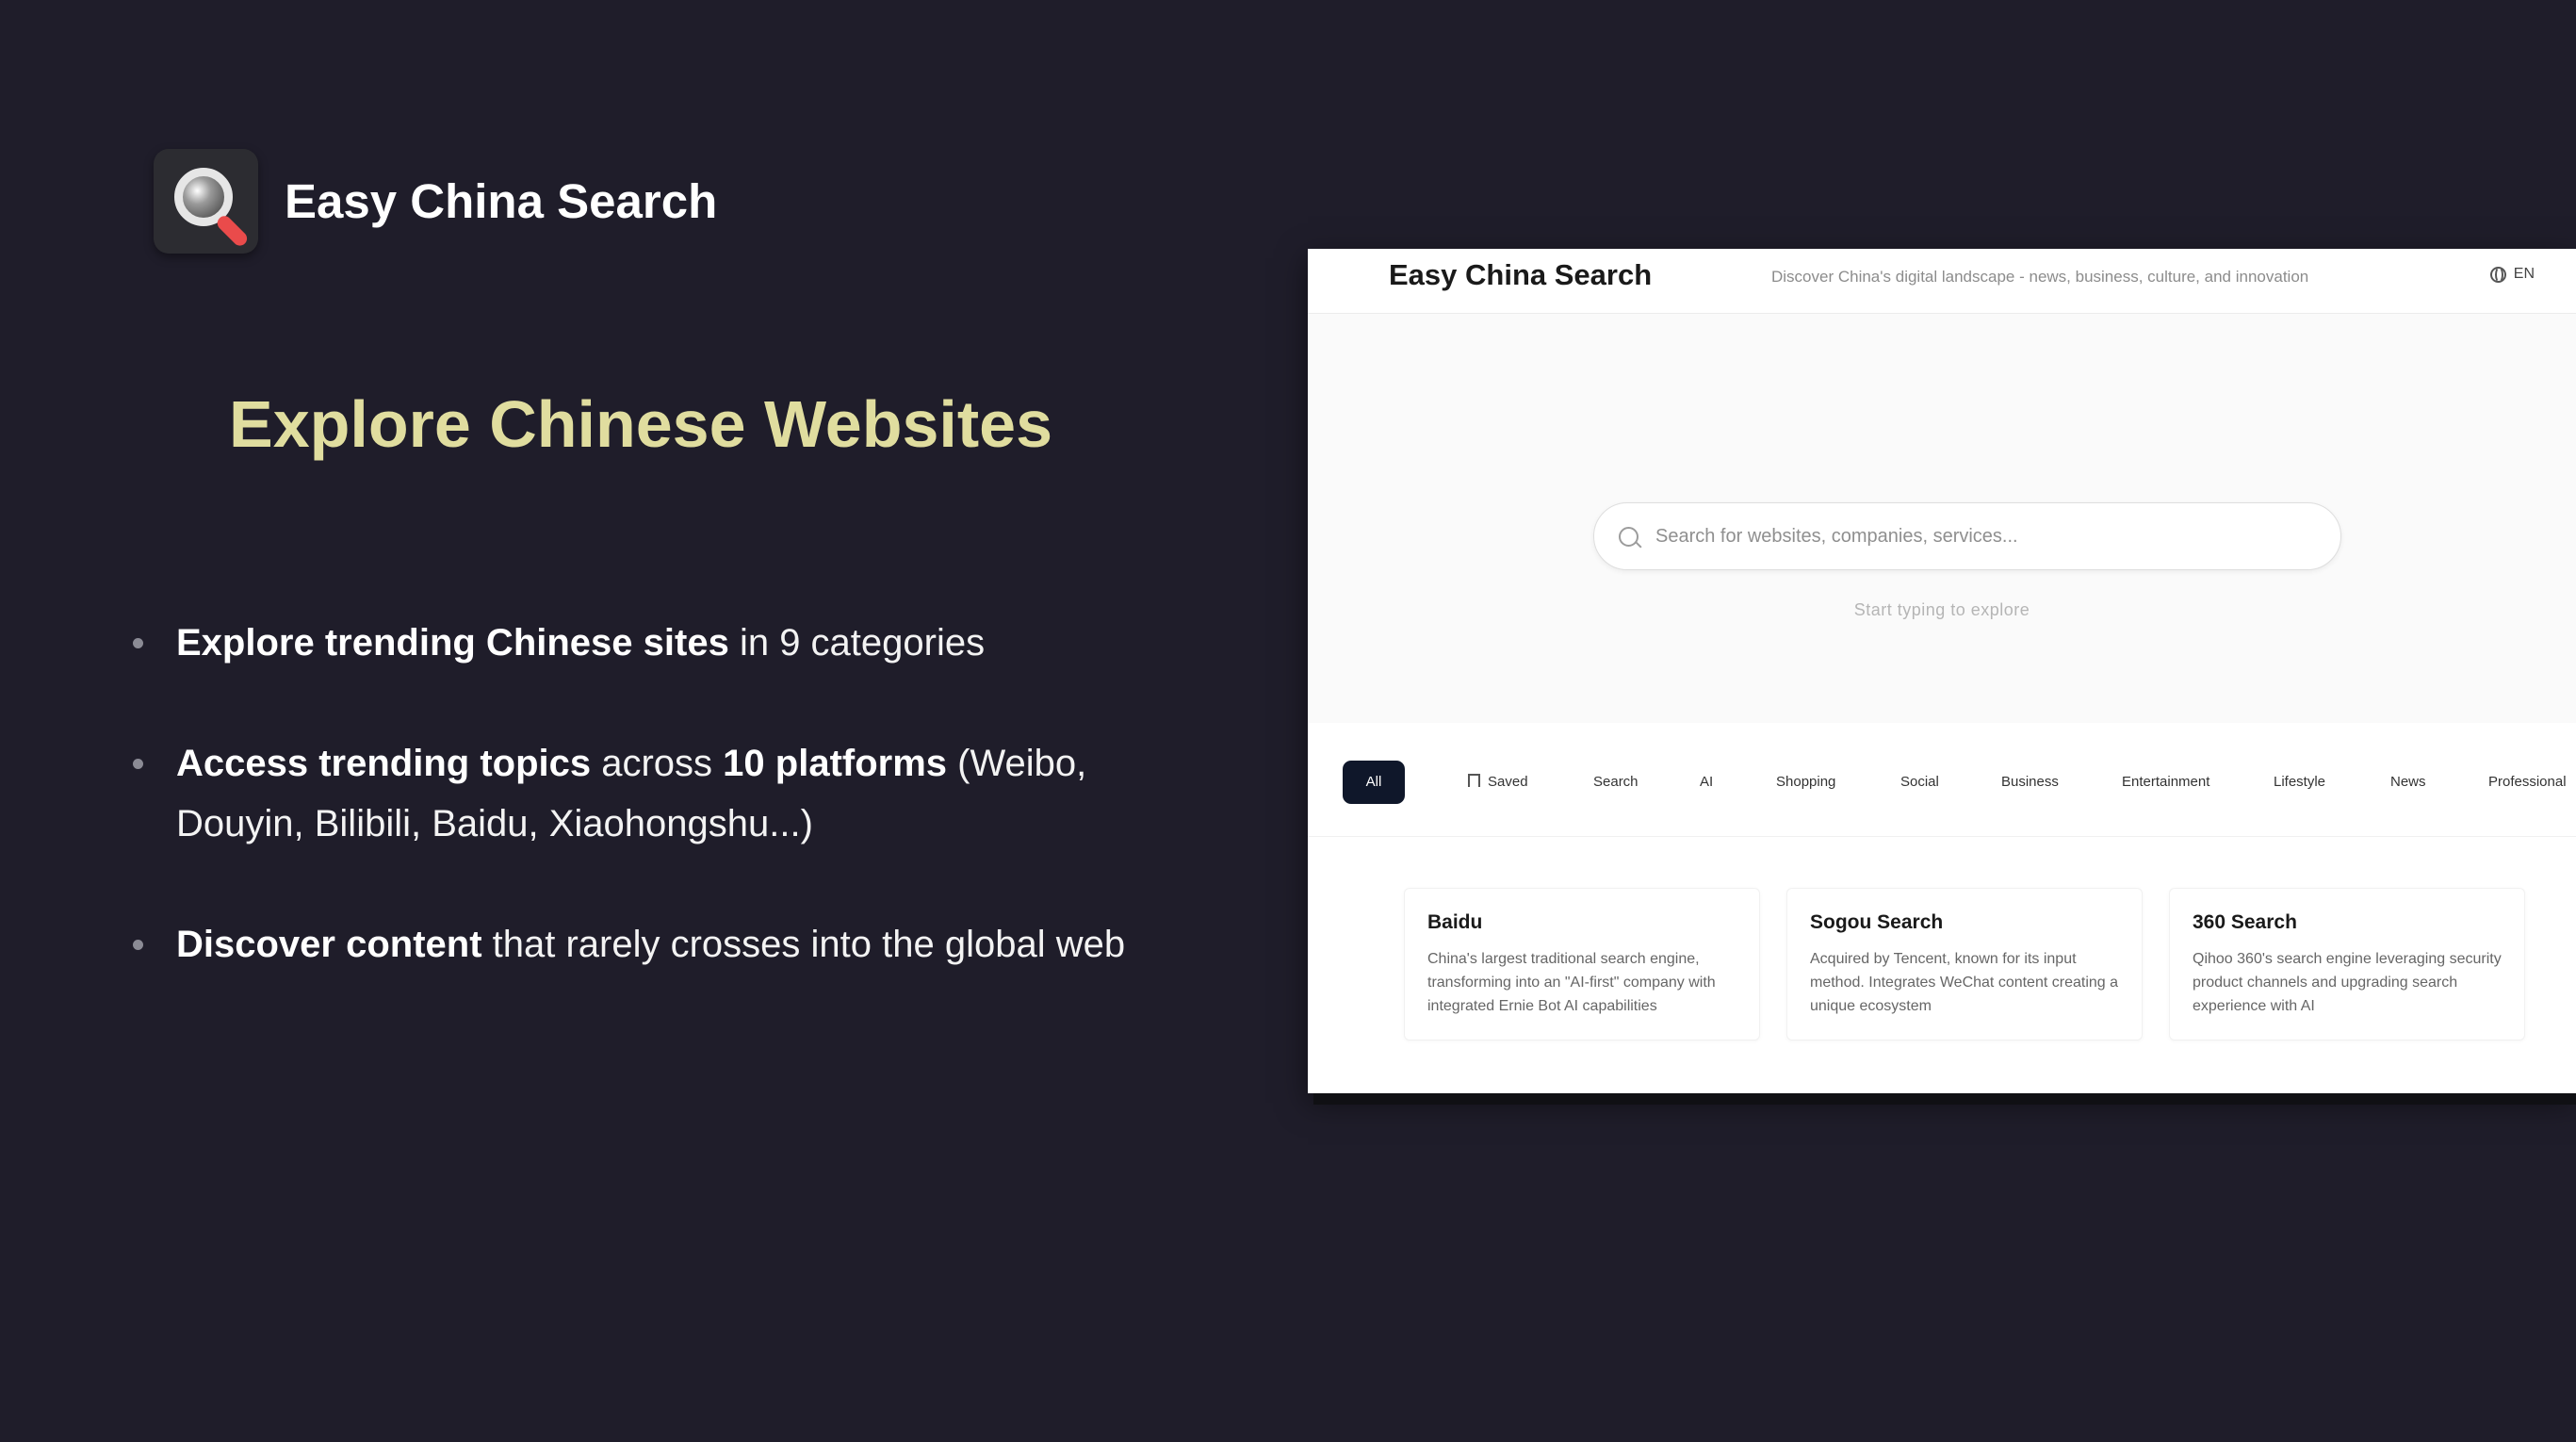  What do you see at coordinates (2512, 274) in the screenshot?
I see `language-switcher: EN` at bounding box center [2512, 274].